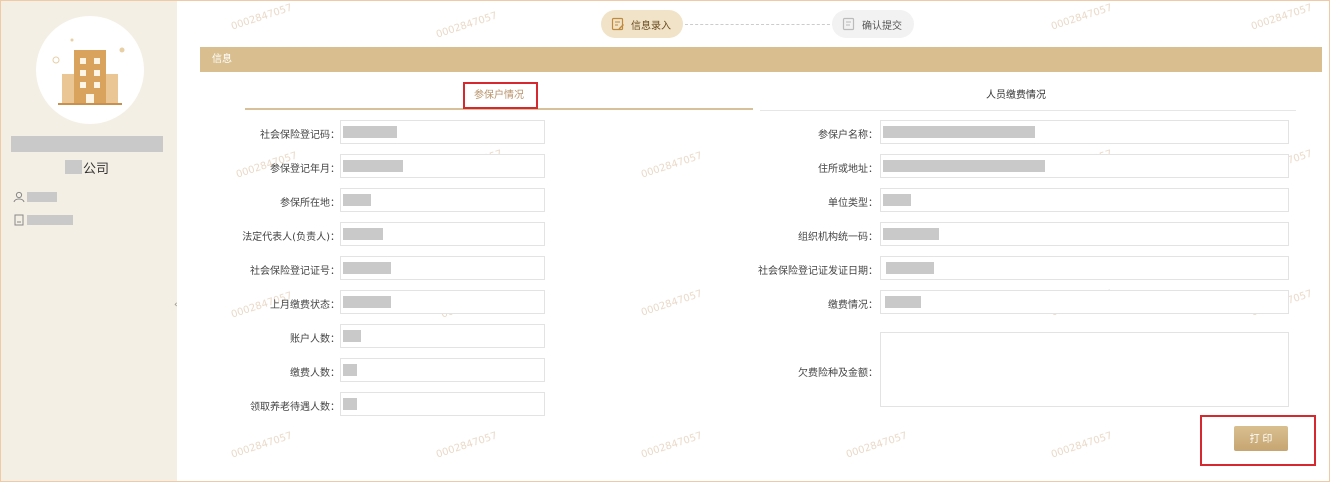  What do you see at coordinates (300, 135) in the screenshot?
I see `label-social-insurance-code: 社会保险登记码：` at bounding box center [300, 135].